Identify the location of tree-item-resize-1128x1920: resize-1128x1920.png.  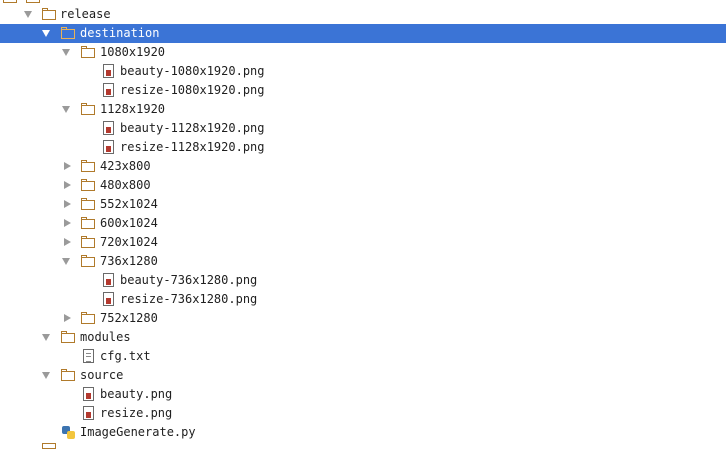
(363, 147).